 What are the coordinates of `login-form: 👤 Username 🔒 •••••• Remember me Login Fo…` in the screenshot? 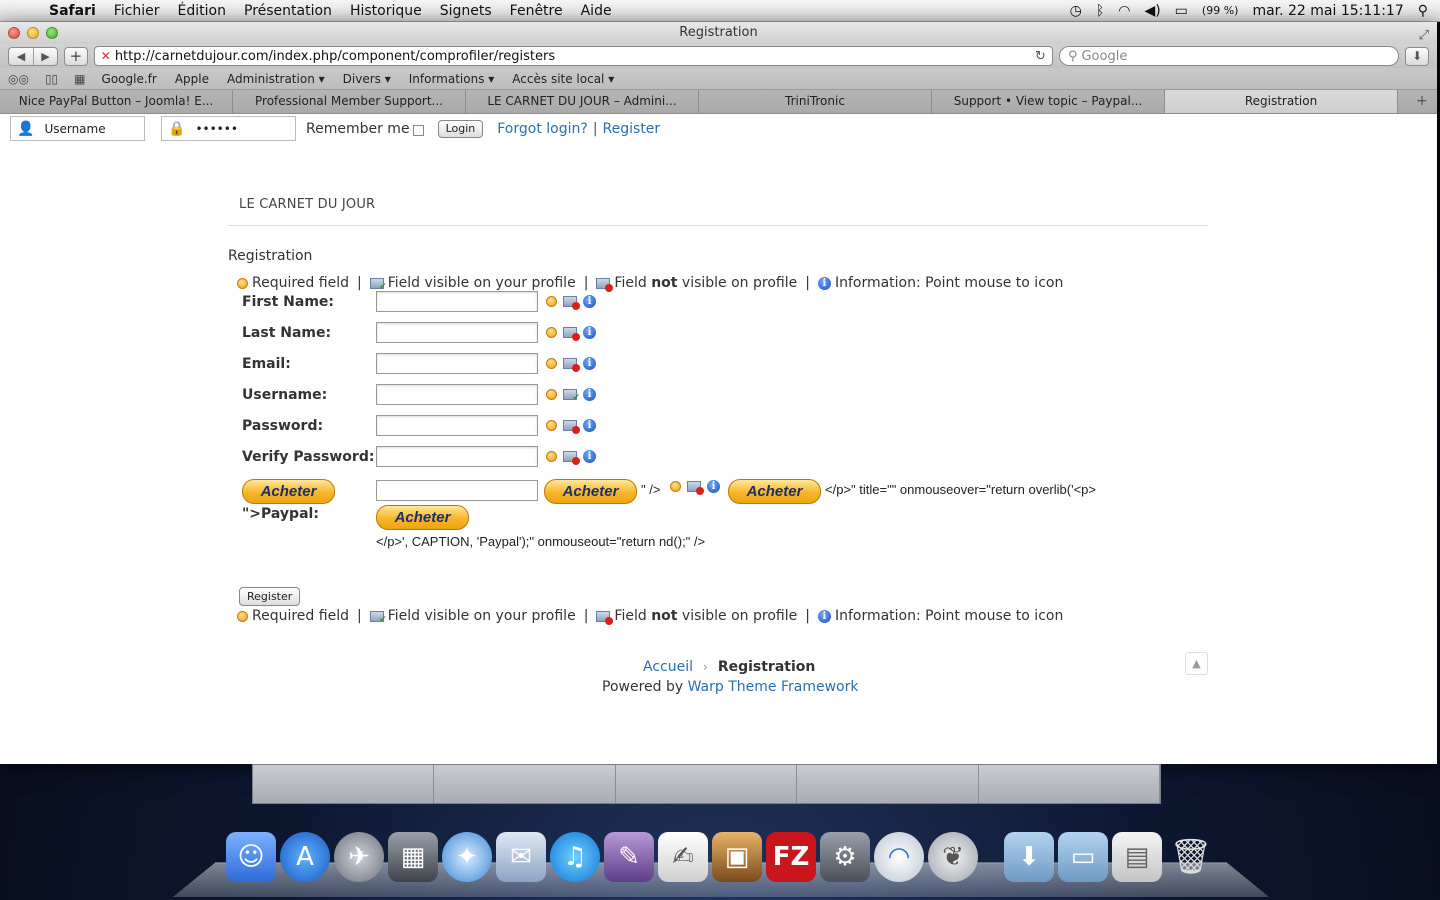 It's located at (335, 128).